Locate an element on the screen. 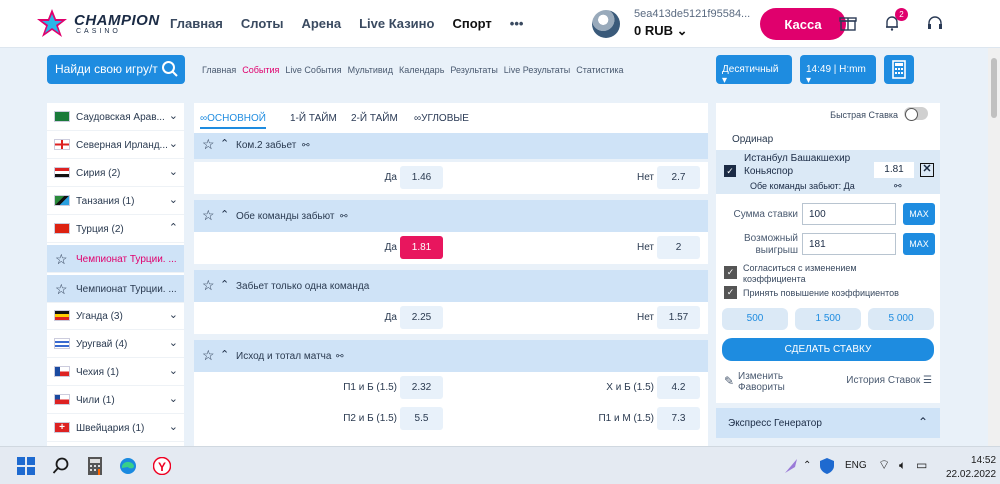  market-header: ☆ ⌃ Исход и тотал матча ⚯ is located at coordinates (451, 356).